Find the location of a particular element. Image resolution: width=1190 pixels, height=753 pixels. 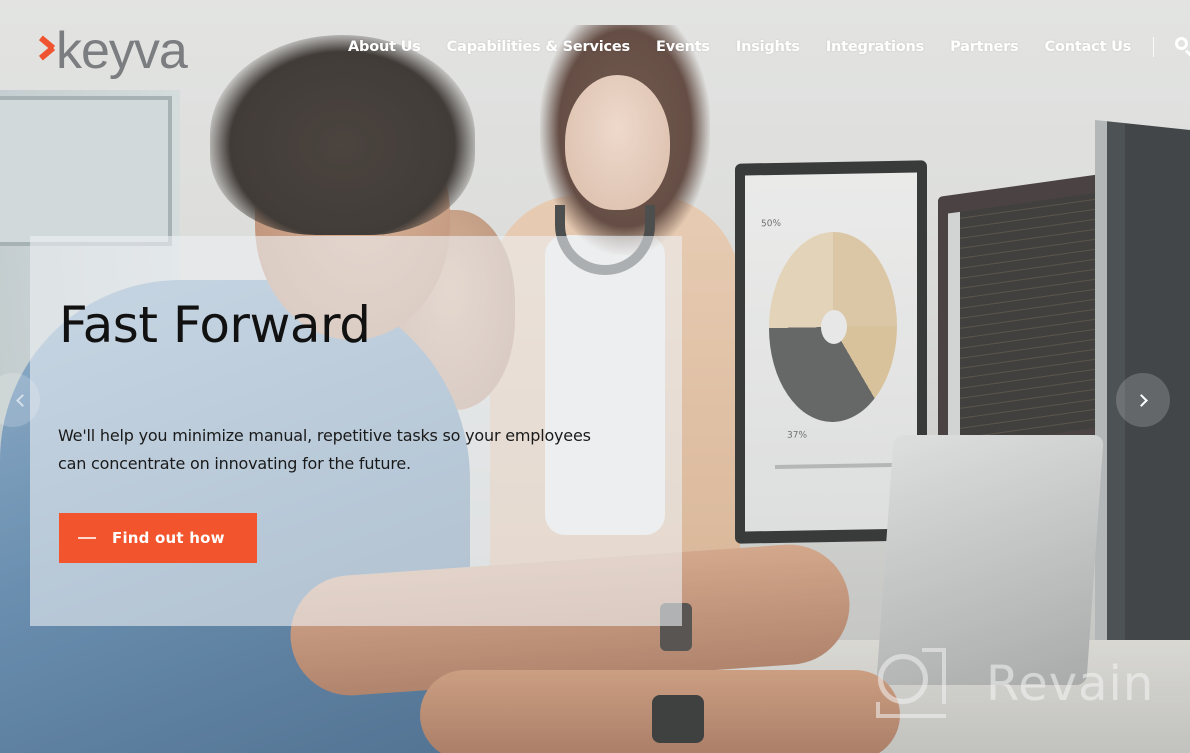

logo-chevron-icon is located at coordinates (45, 48).